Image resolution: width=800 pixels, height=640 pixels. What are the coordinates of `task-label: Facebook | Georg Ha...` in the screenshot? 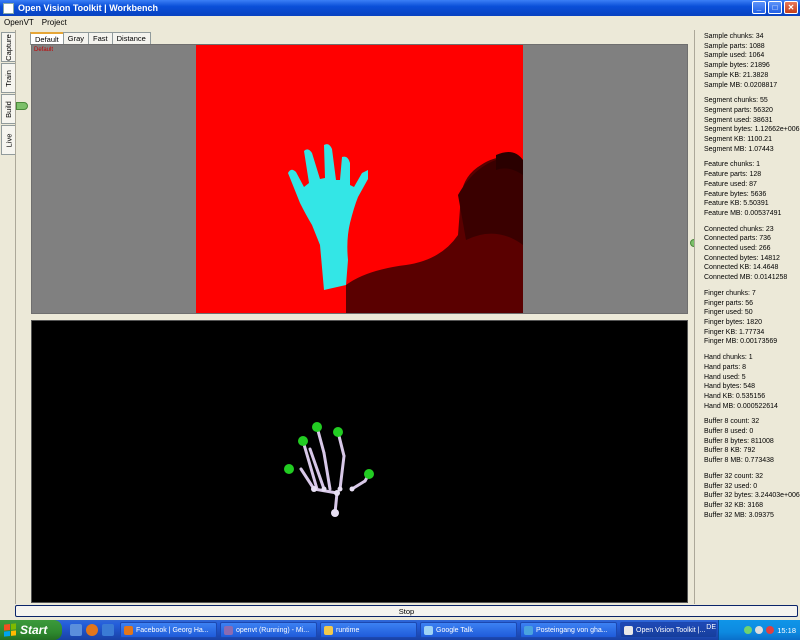 It's located at (172, 630).